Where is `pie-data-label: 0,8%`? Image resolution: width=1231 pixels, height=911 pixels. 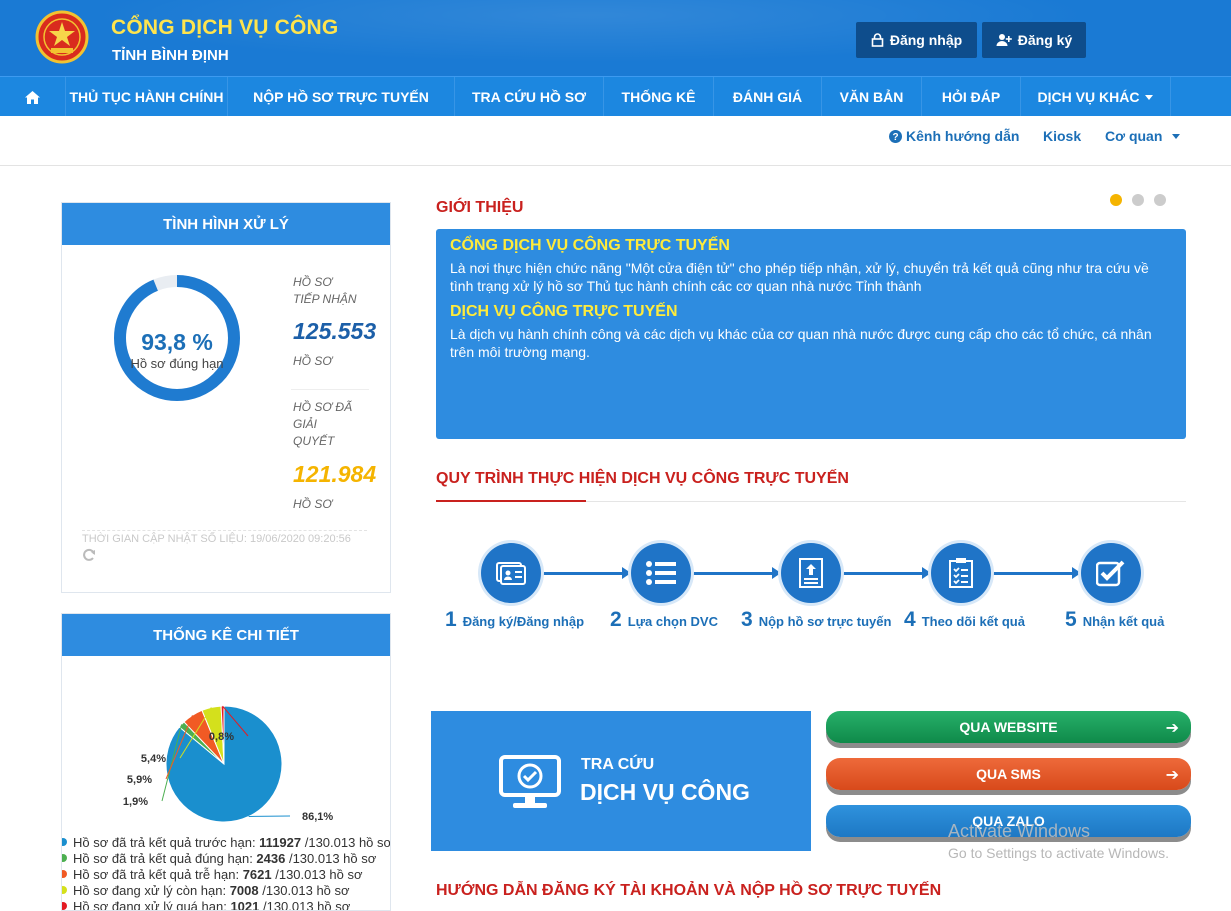 pie-data-label: 0,8% is located at coordinates (221, 737).